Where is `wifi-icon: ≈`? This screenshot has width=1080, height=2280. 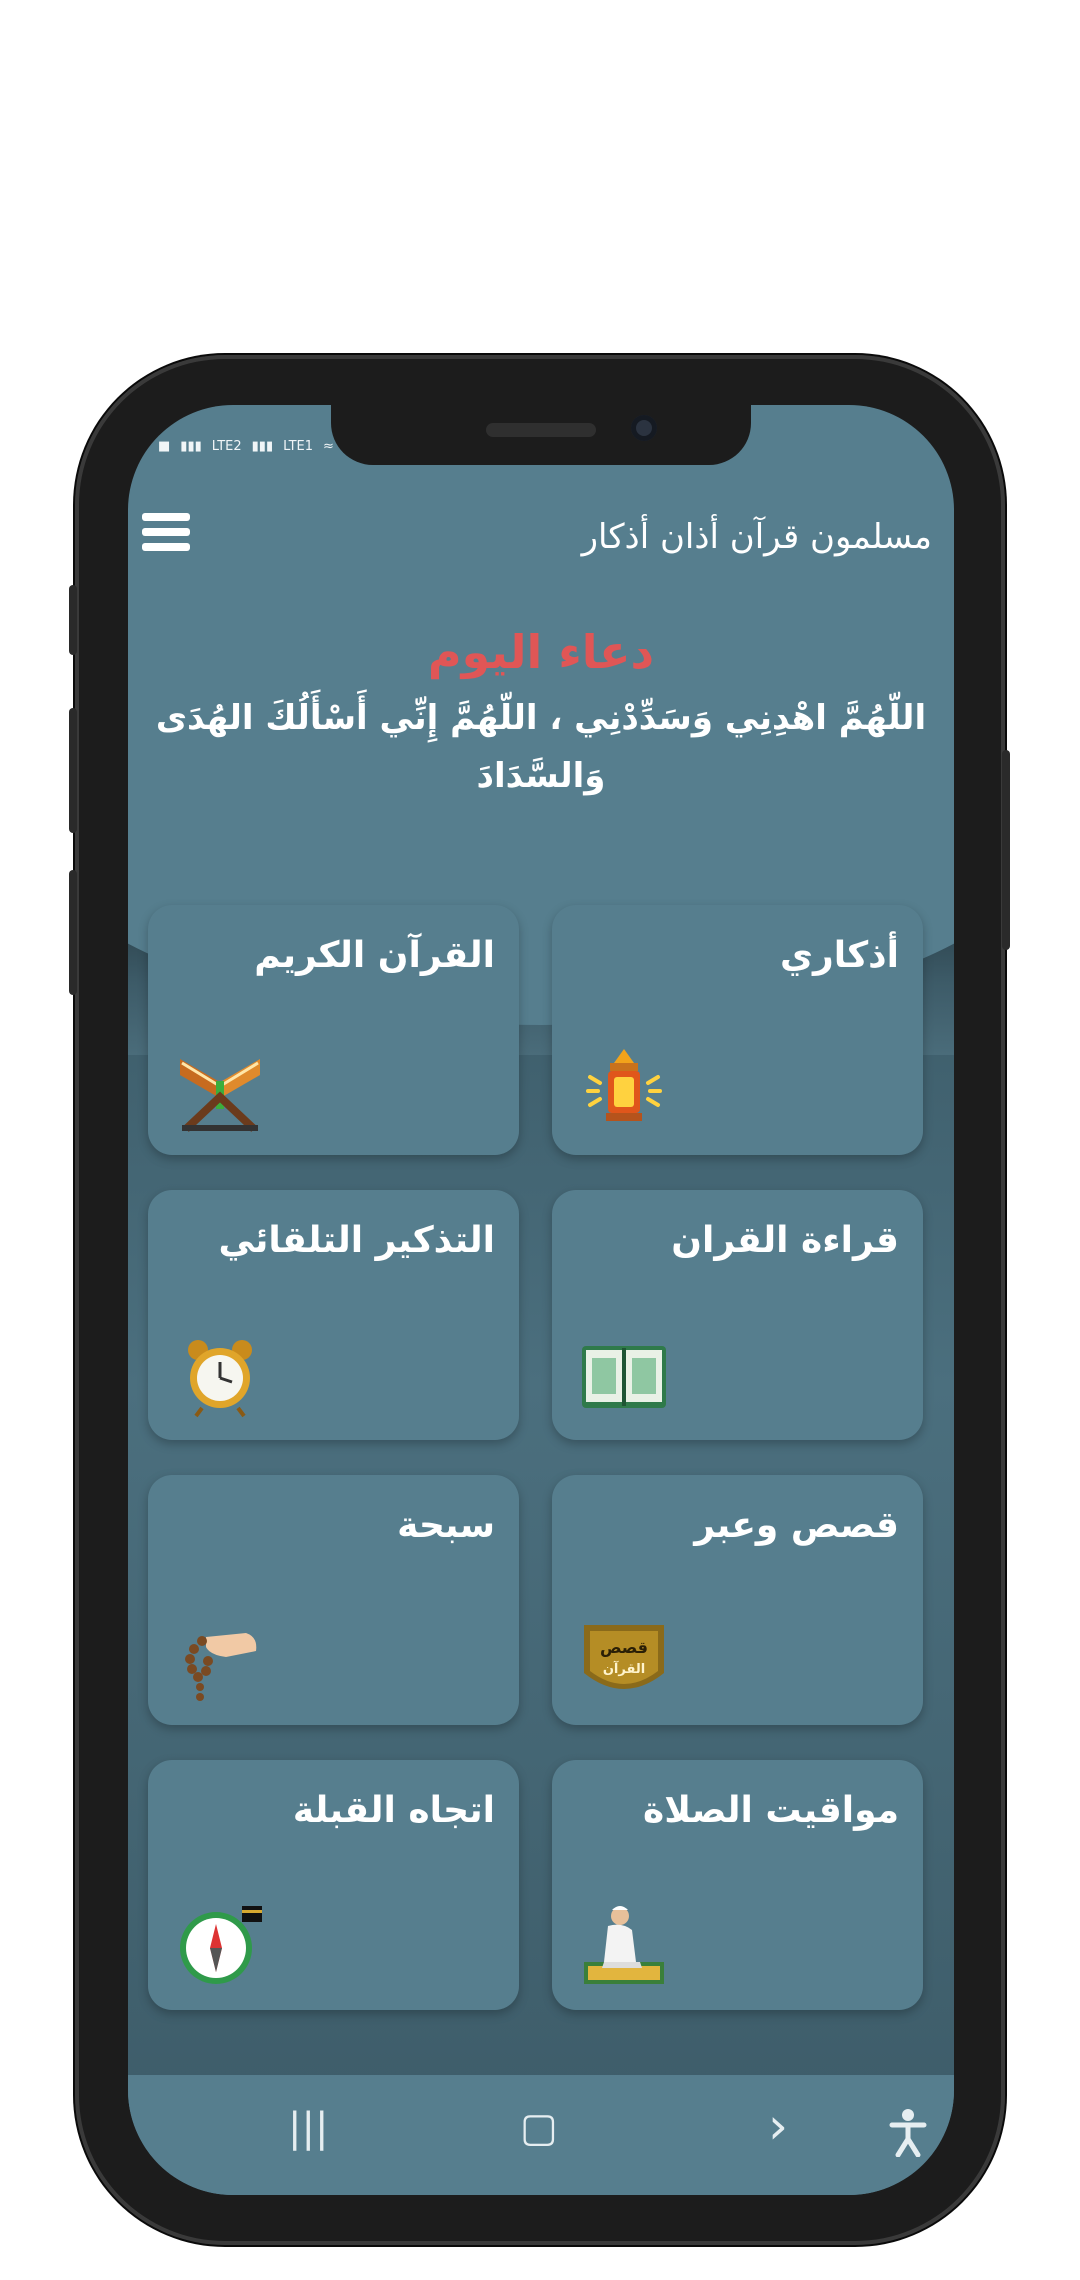 wifi-icon: ≈ is located at coordinates (328, 446).